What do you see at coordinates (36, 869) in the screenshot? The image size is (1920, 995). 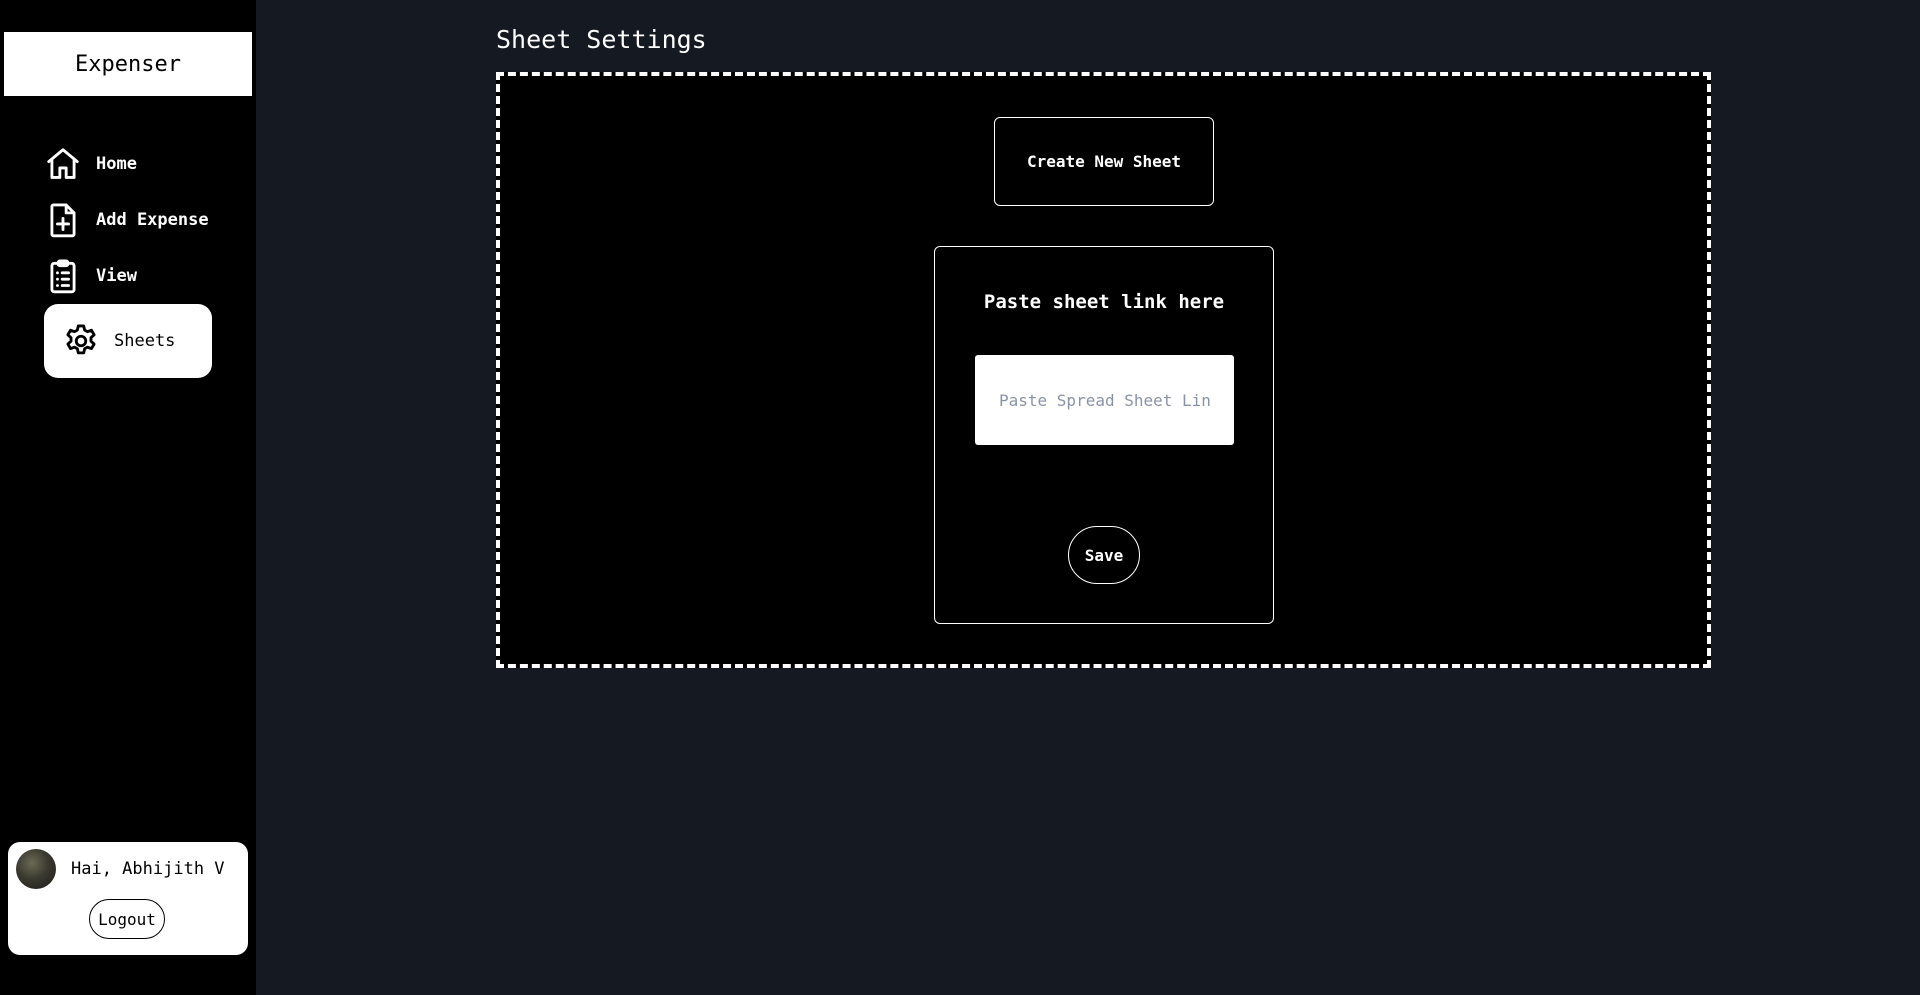 I see `avatar` at bounding box center [36, 869].